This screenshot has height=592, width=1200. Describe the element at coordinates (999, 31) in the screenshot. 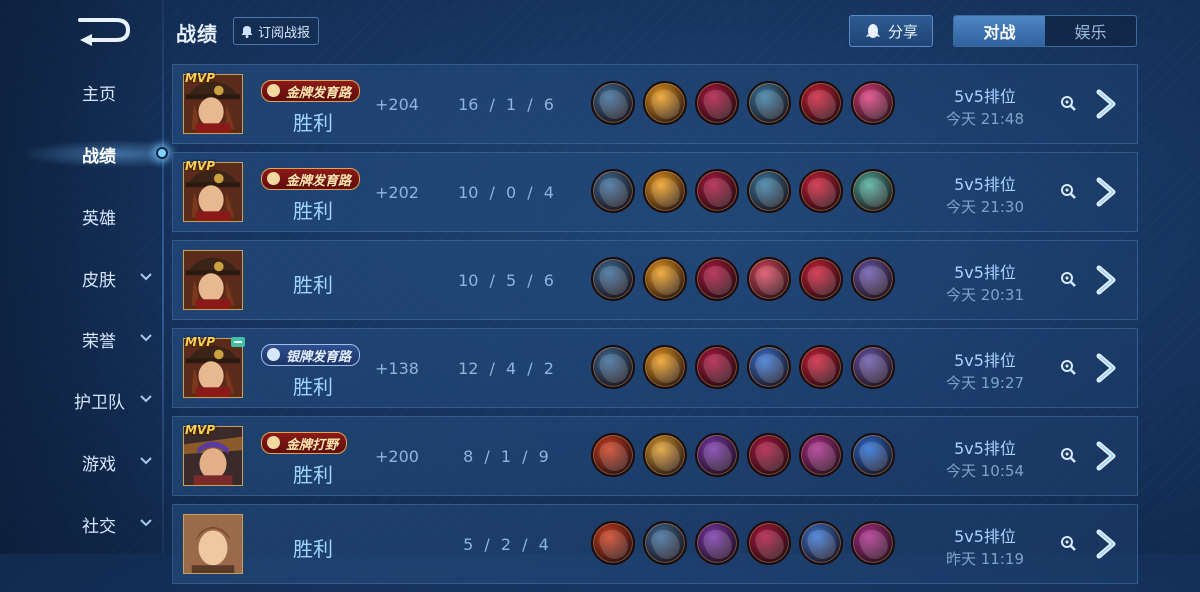

I see `tab-battle: 对战` at that location.